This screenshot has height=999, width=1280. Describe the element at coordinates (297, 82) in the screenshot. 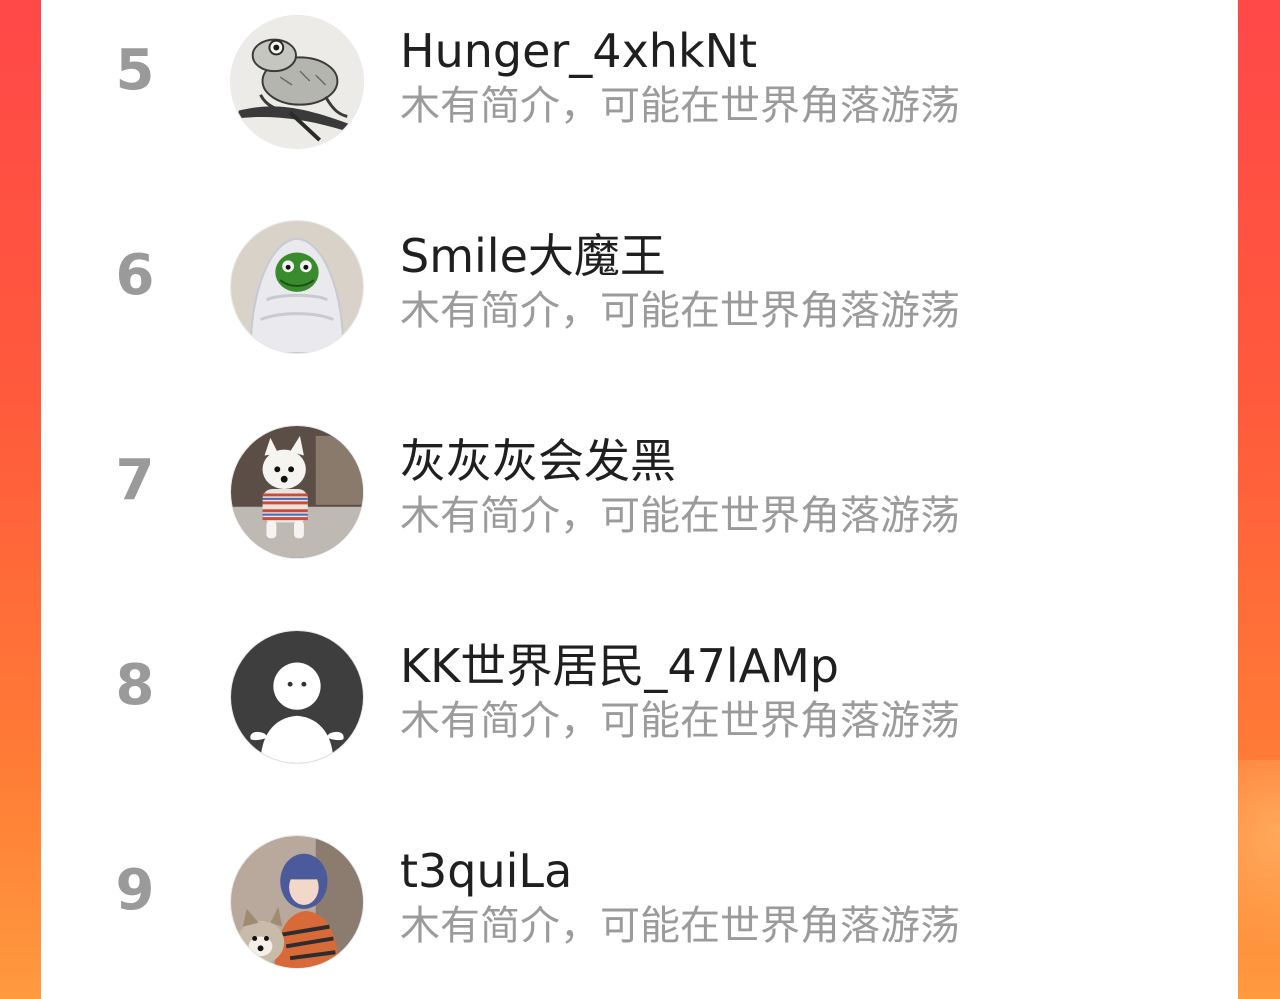

I see `frog-sketch-avatar` at that location.